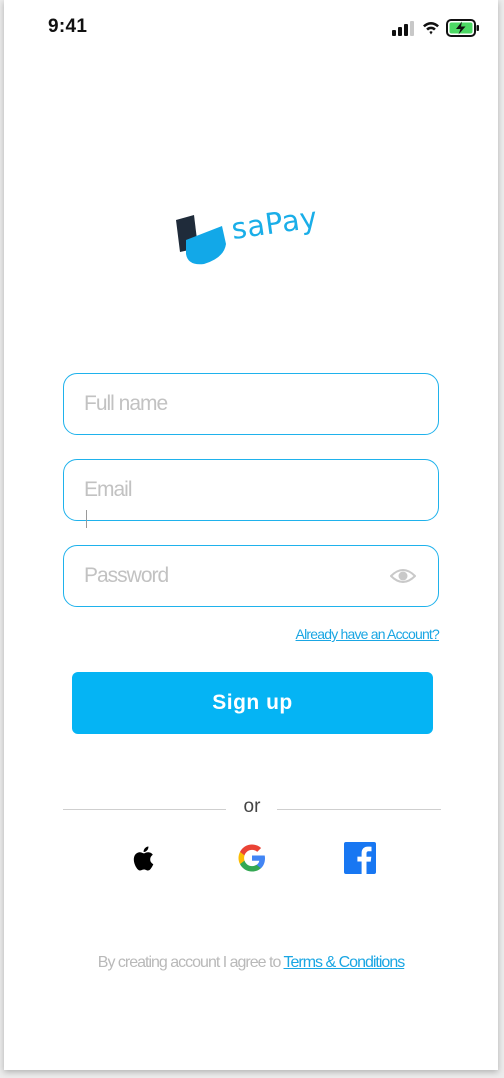  I want to click on brand-name: saPay, so click(274, 223).